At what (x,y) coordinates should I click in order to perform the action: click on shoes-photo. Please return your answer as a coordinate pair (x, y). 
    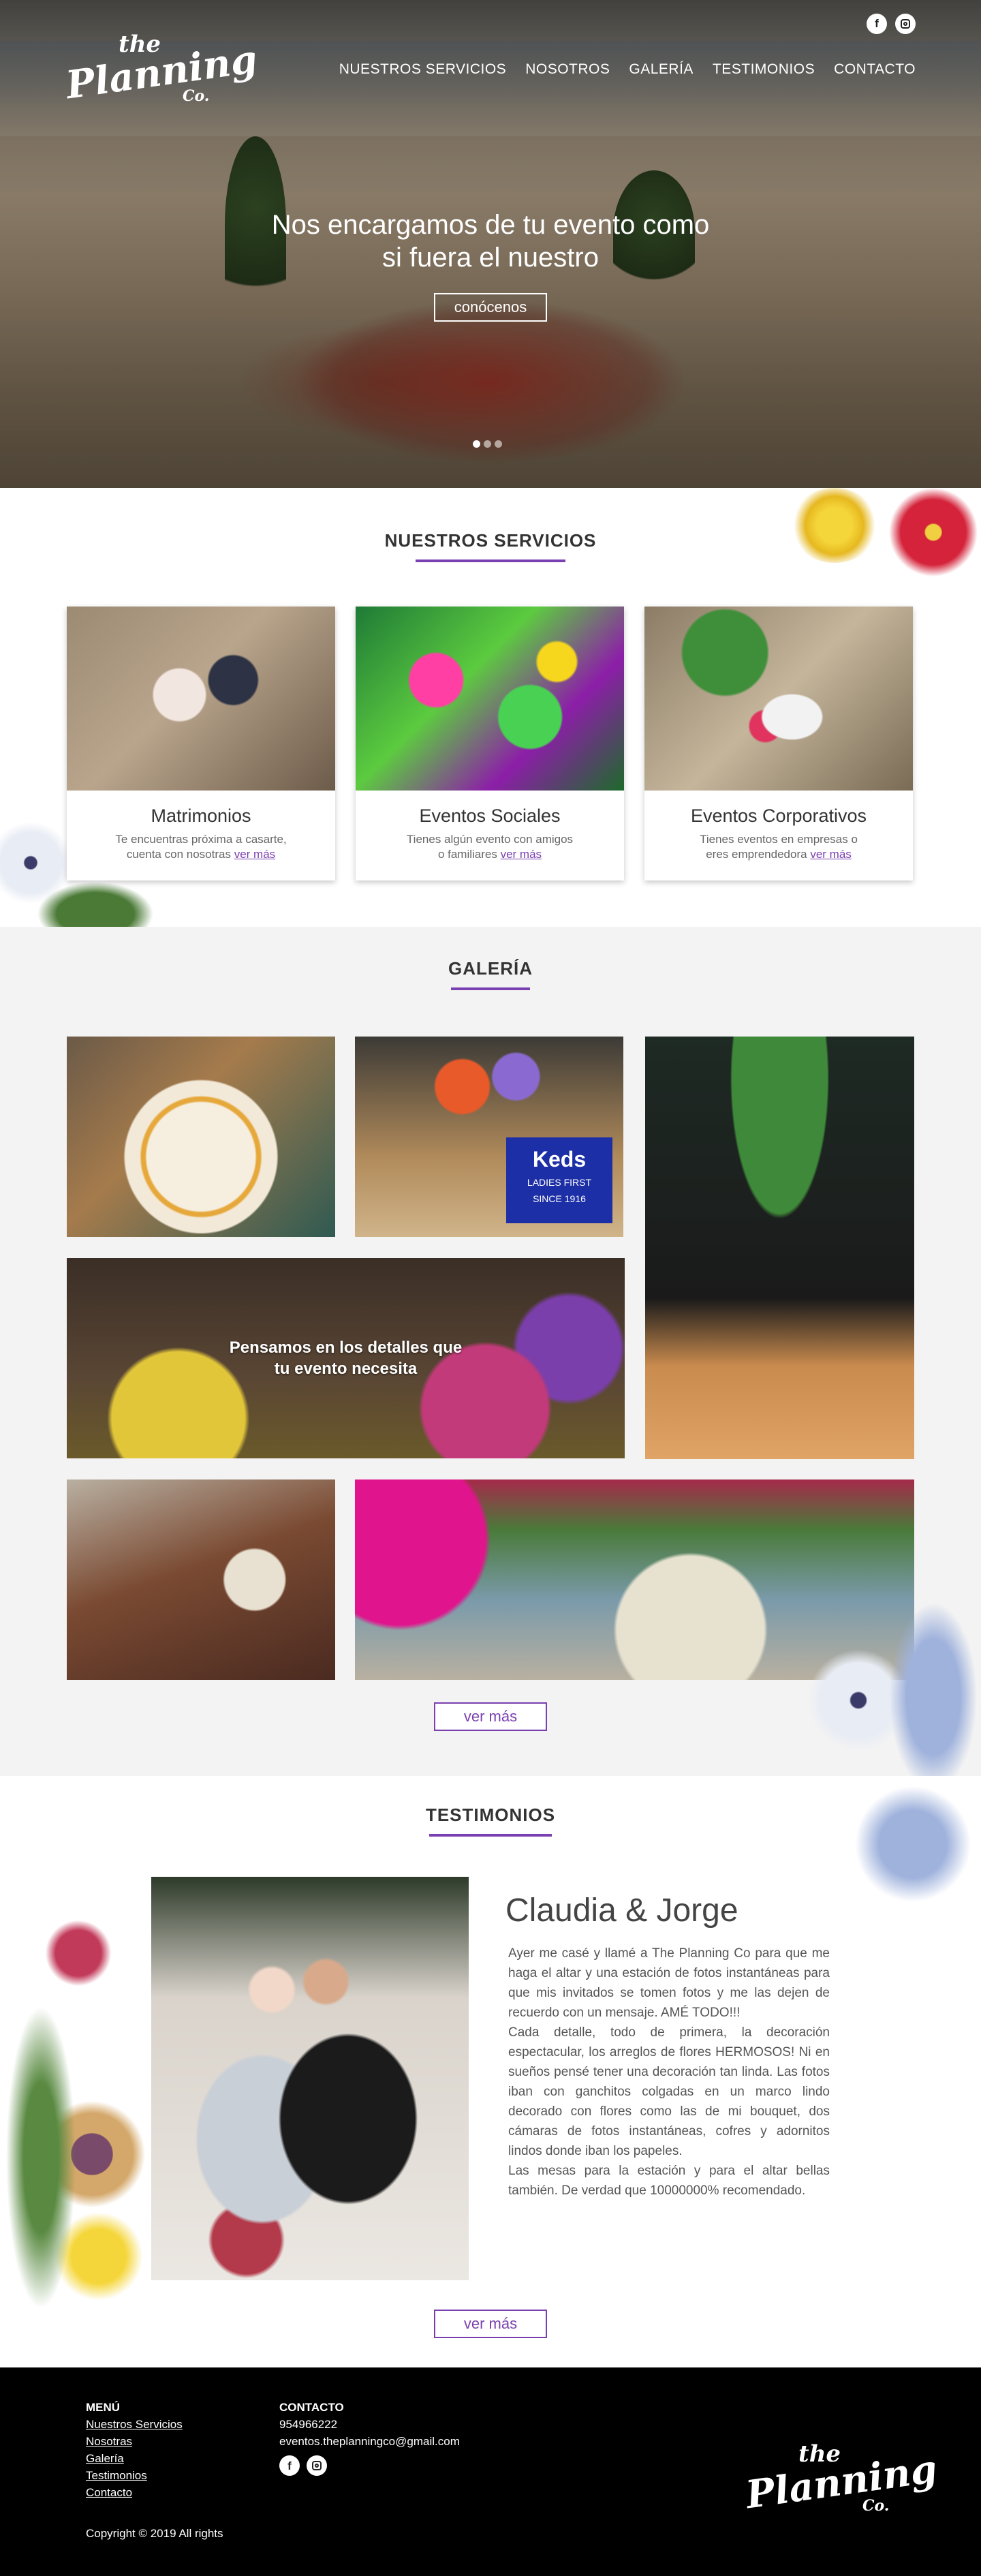
    Looking at the image, I should click on (778, 699).